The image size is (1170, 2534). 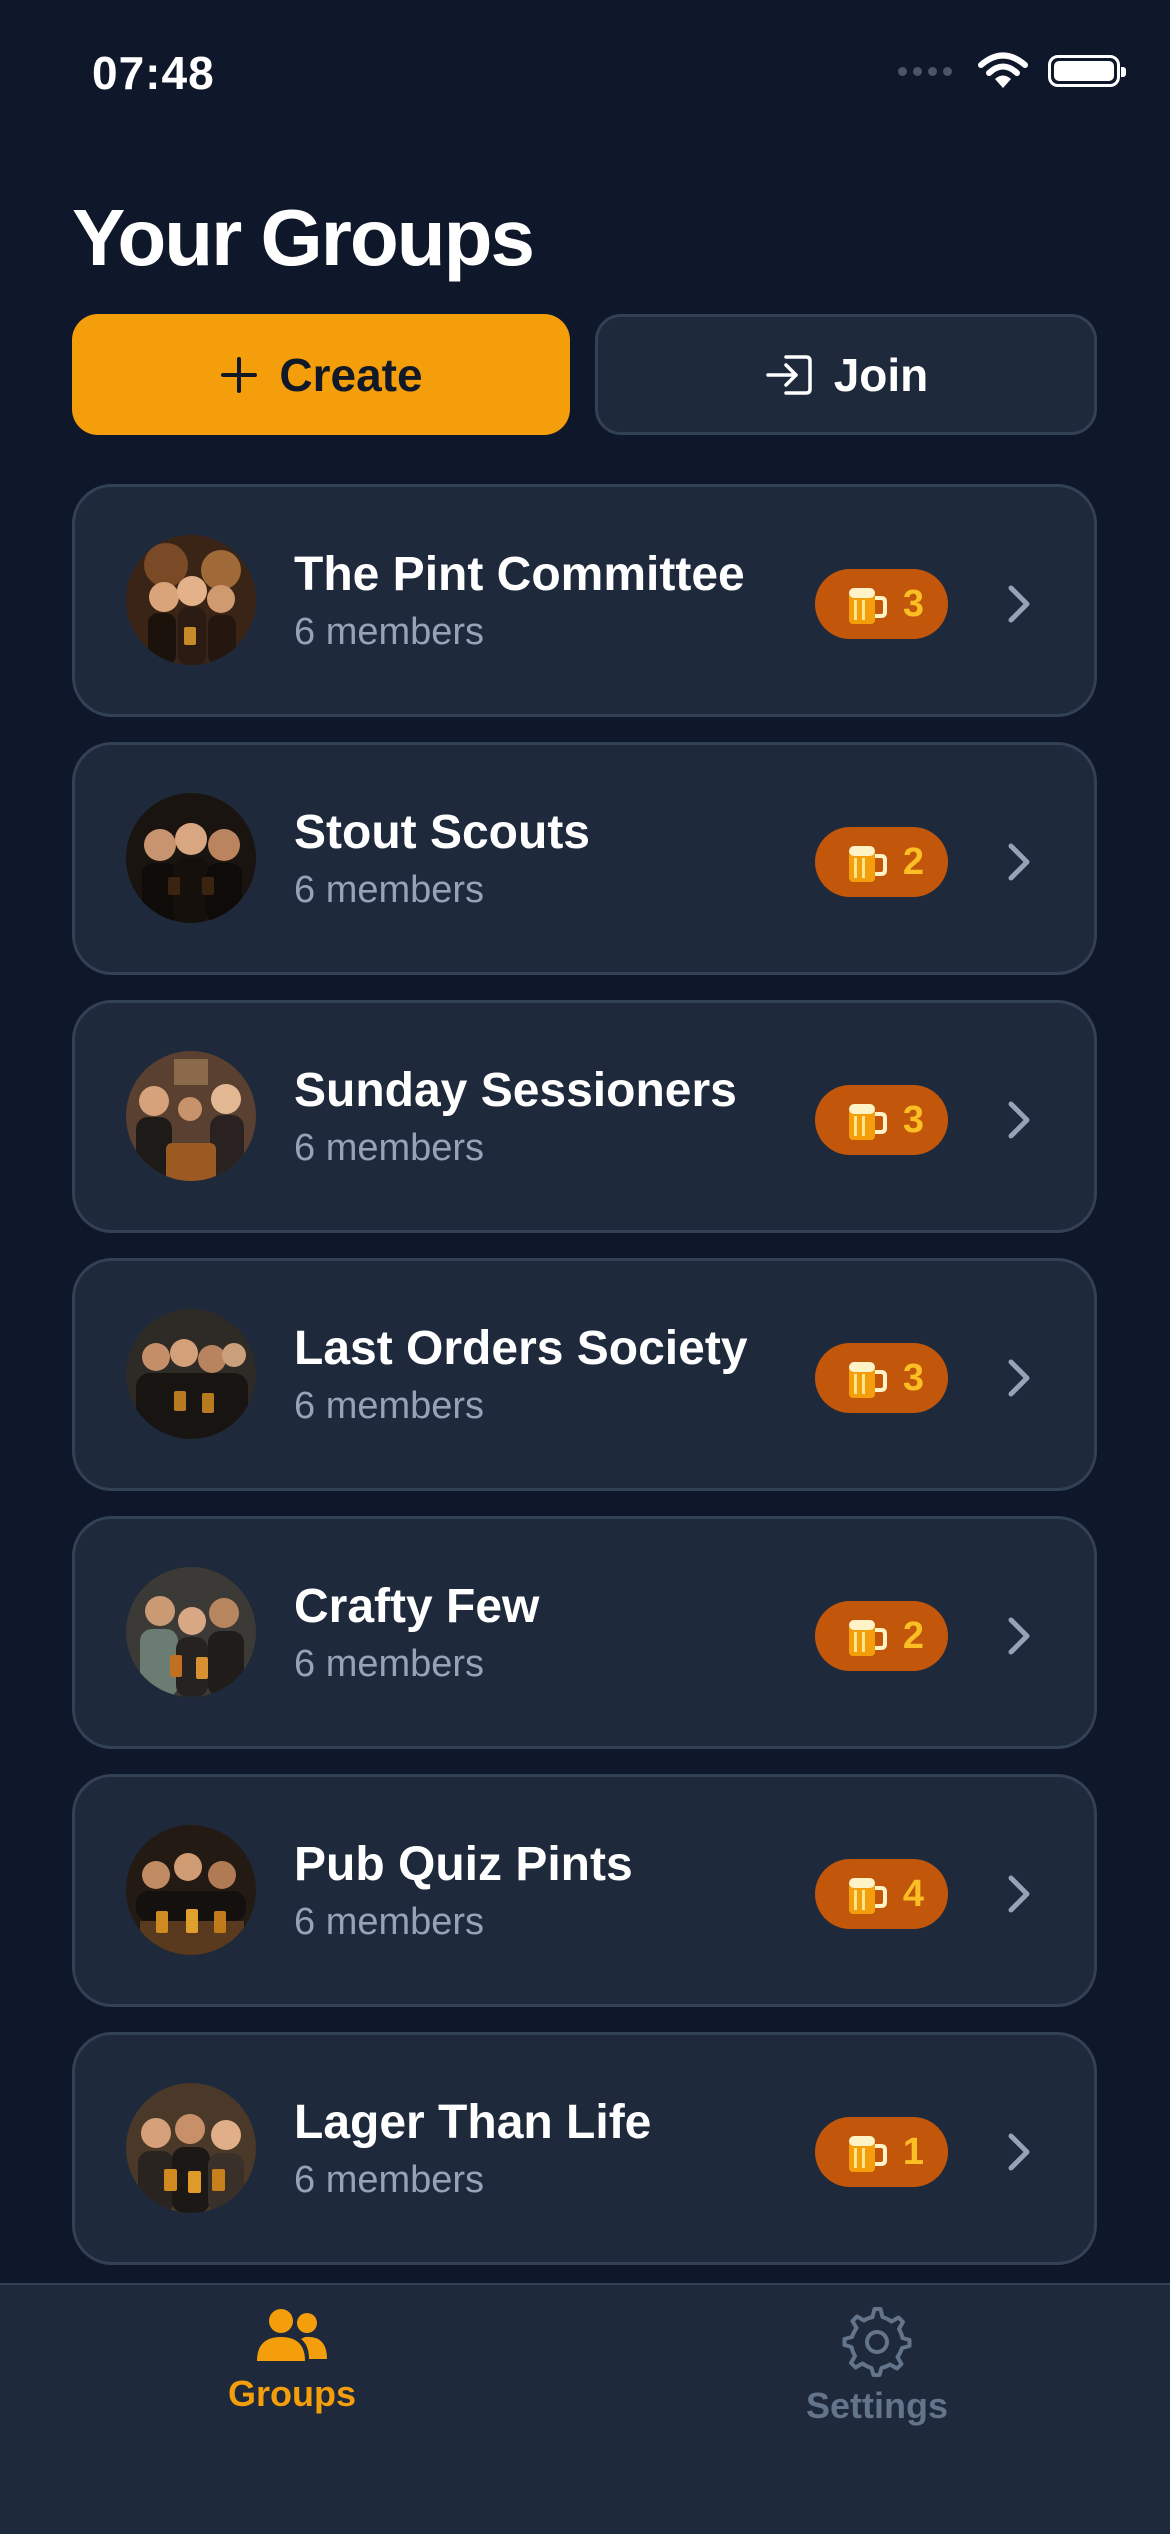 I want to click on status-icons, so click(x=1012, y=71).